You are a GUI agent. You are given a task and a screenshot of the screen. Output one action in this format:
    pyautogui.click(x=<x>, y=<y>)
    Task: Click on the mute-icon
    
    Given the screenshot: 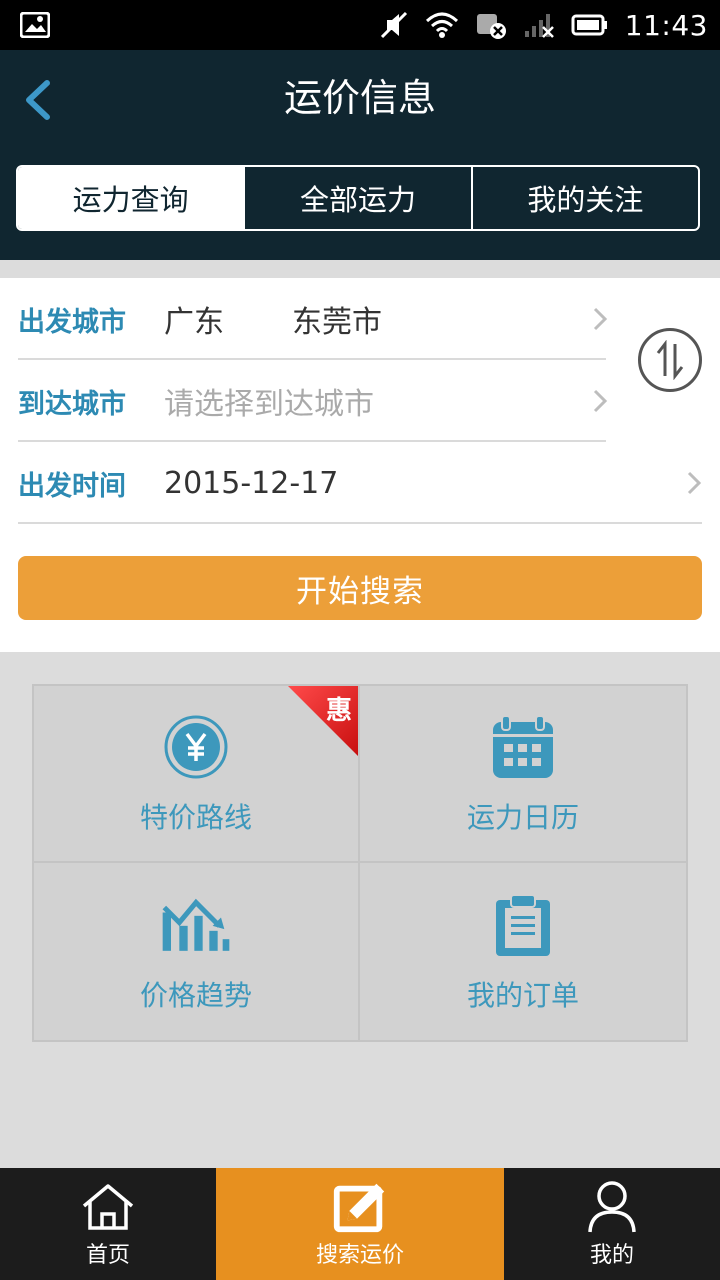 What is the action you would take?
    pyautogui.click(x=393, y=25)
    